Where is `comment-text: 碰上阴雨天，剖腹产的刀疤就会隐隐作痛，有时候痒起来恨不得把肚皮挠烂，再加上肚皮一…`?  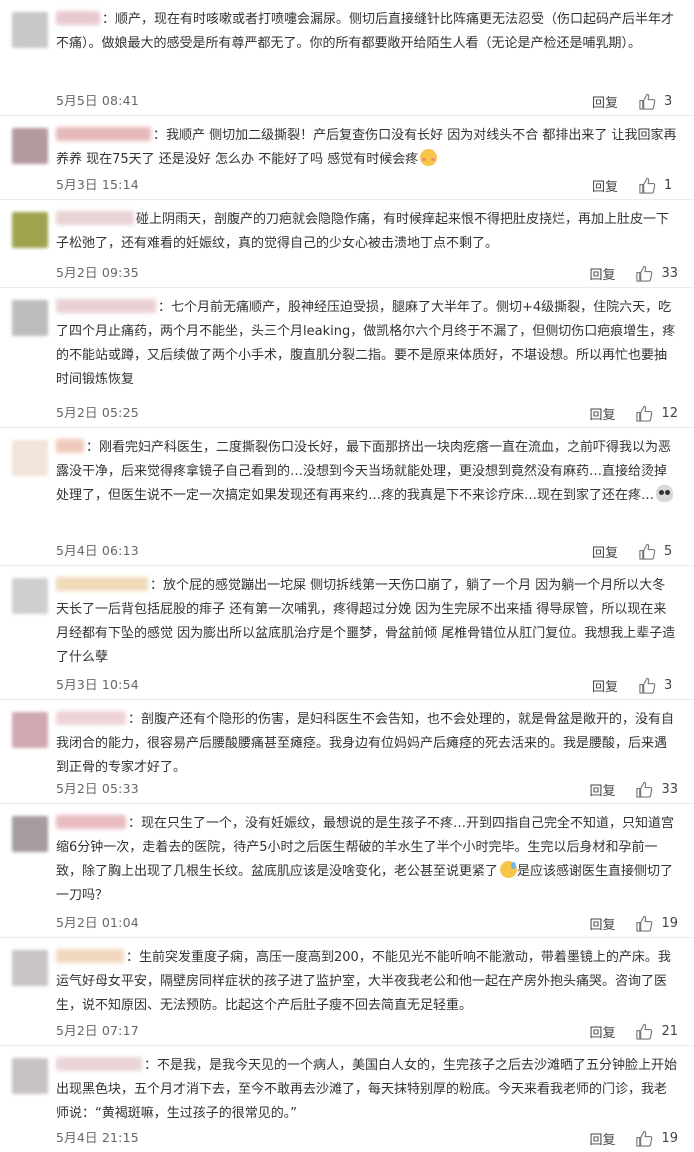 comment-text: 碰上阴雨天，剖腹产的刀疤就会隐隐作痛，有时候痒起来恨不得把肚皮挠烂，再加上肚皮一… is located at coordinates (363, 231).